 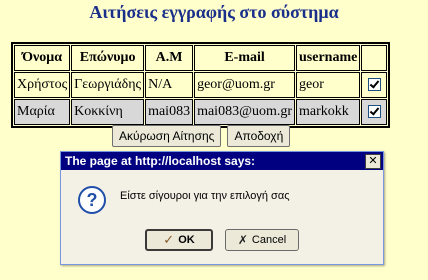 I want to click on col-header-select, so click(x=374, y=58).